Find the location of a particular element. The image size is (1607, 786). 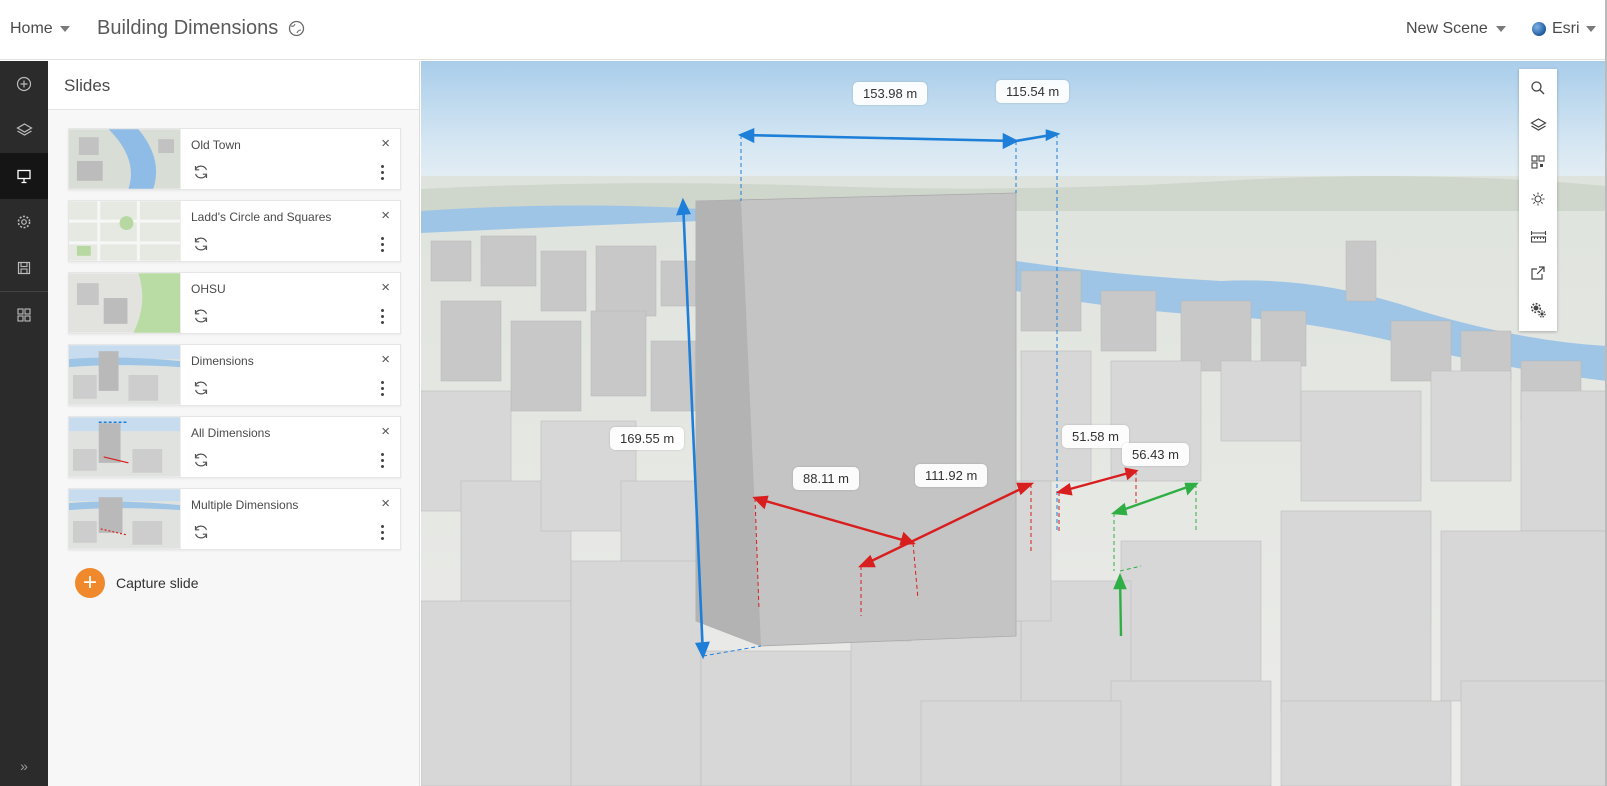

measure-button is located at coordinates (1538, 235).